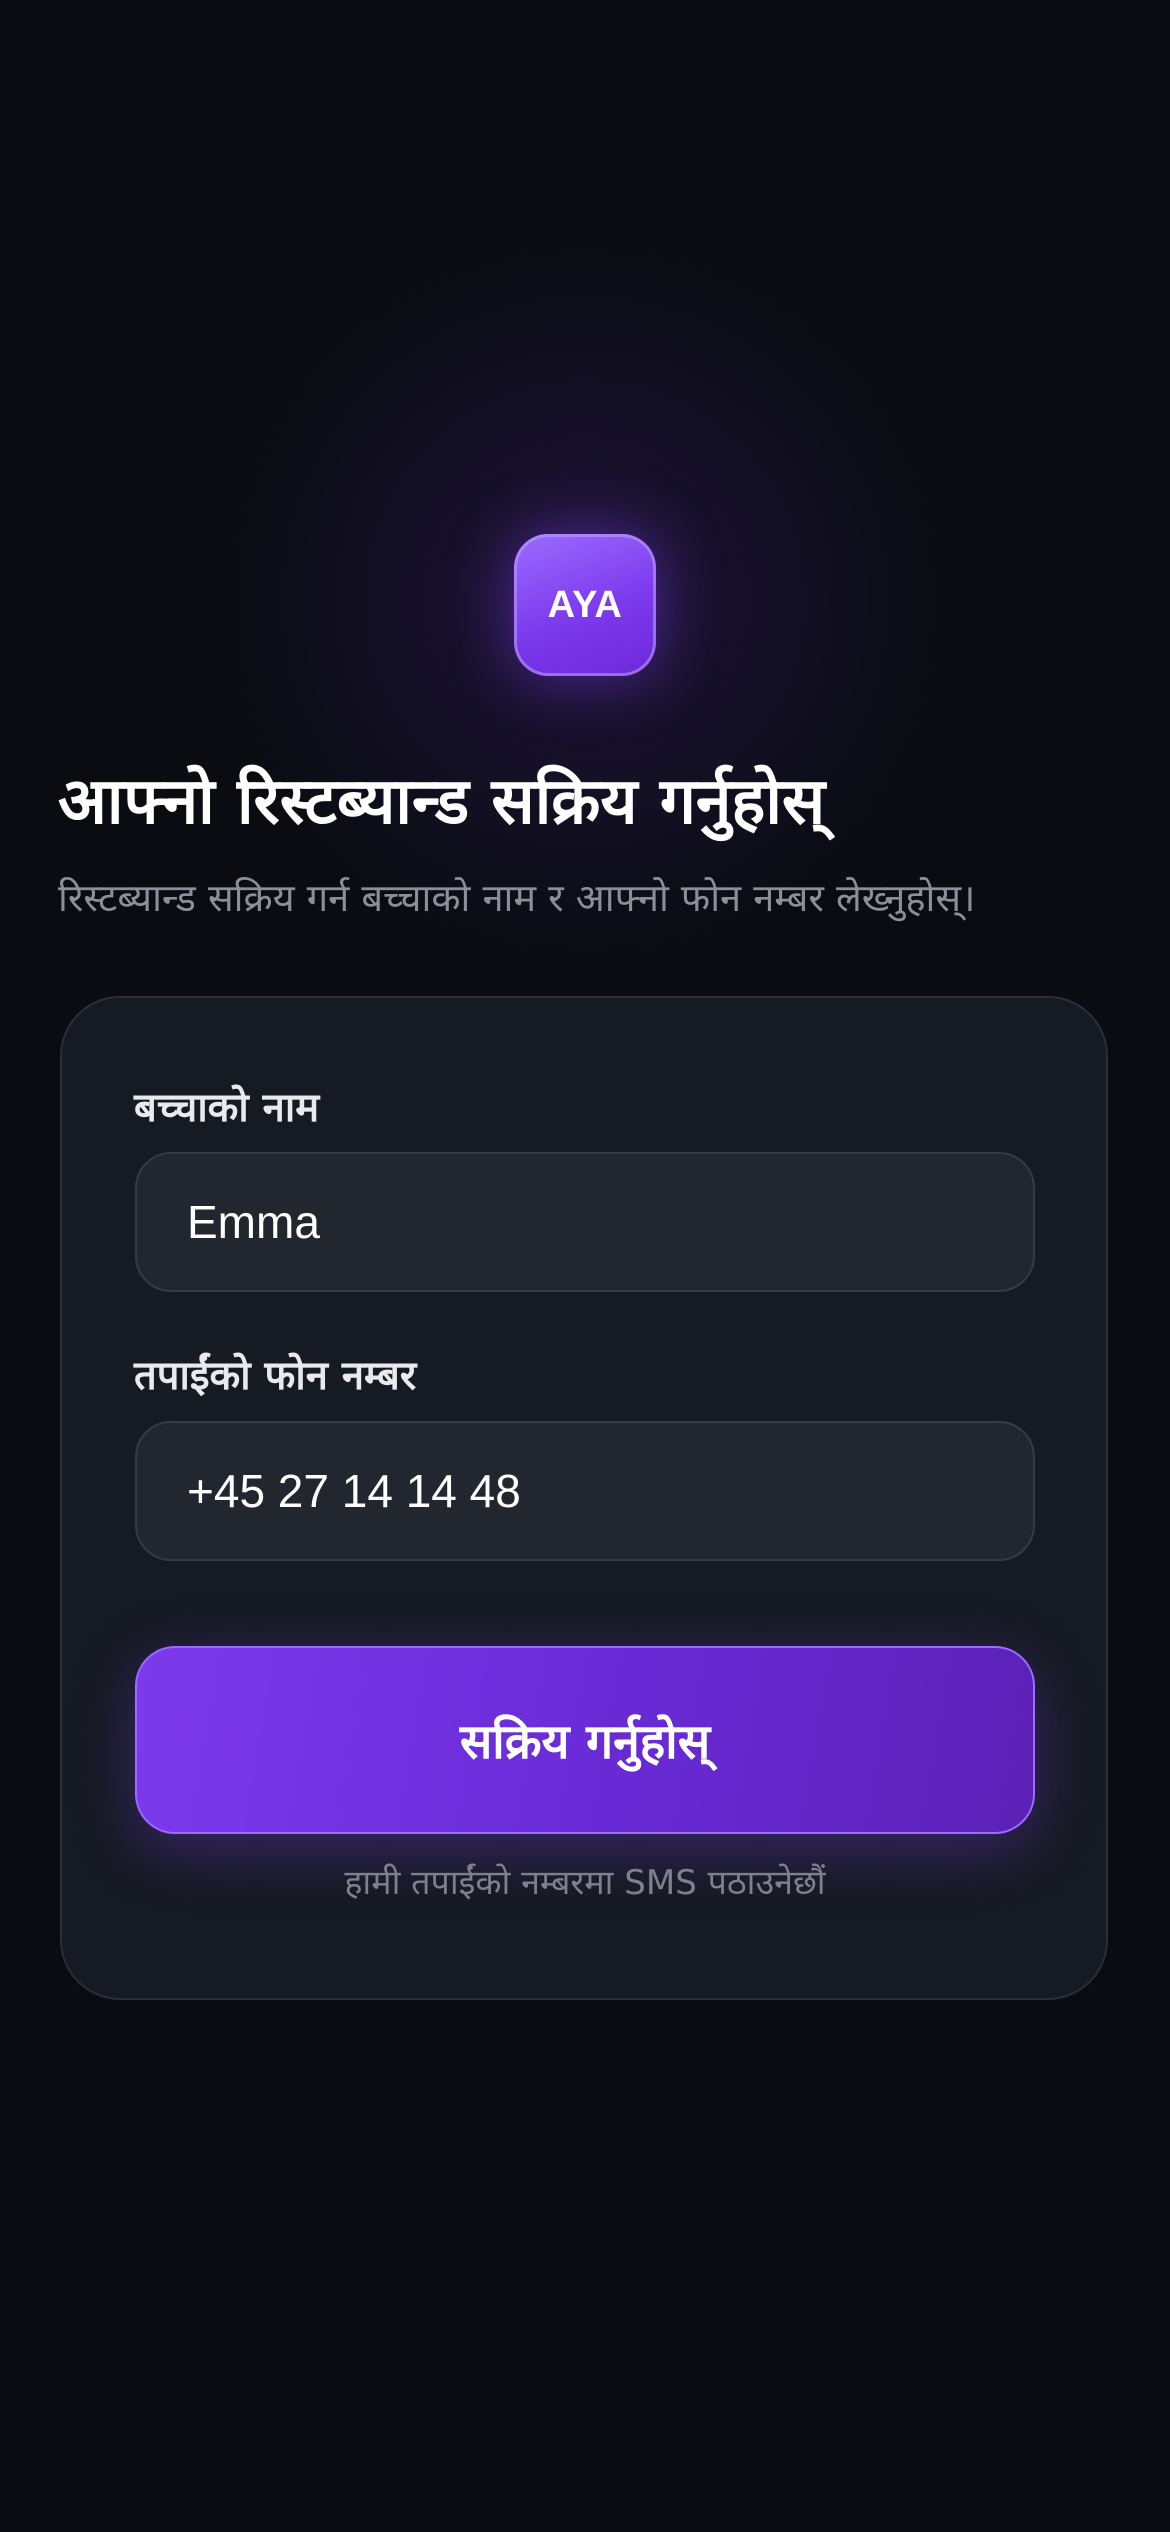 Image resolution: width=1170 pixels, height=2532 pixels. What do you see at coordinates (585, 1222) in the screenshot?
I see `child-name-input` at bounding box center [585, 1222].